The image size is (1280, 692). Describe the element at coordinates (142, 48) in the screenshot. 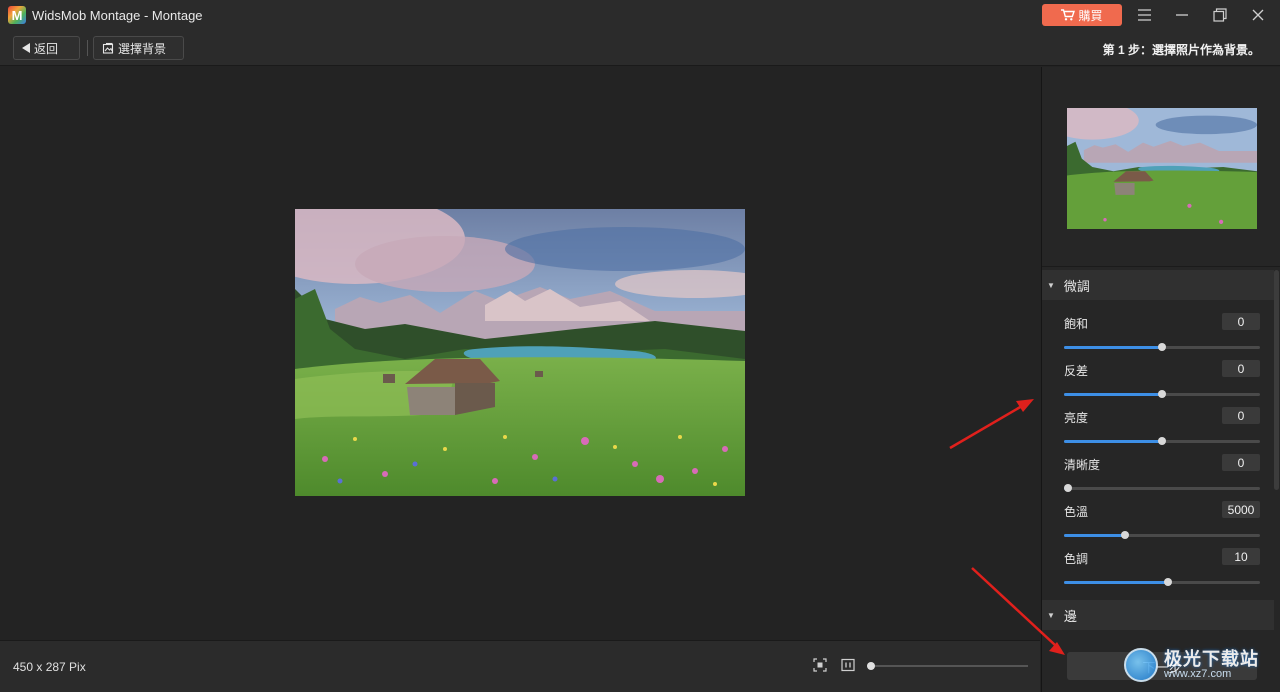

I see `choose-background-label: 選擇背景` at that location.